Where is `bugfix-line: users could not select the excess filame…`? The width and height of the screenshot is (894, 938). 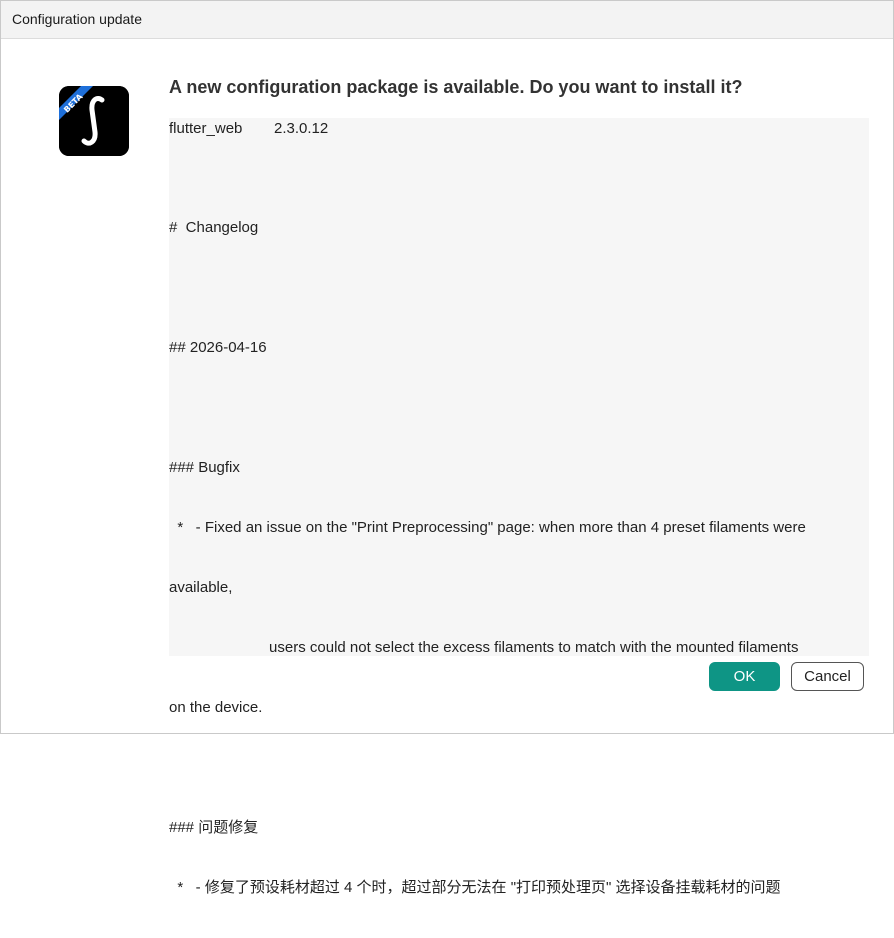 bugfix-line: users could not select the excess filame… is located at coordinates (484, 647).